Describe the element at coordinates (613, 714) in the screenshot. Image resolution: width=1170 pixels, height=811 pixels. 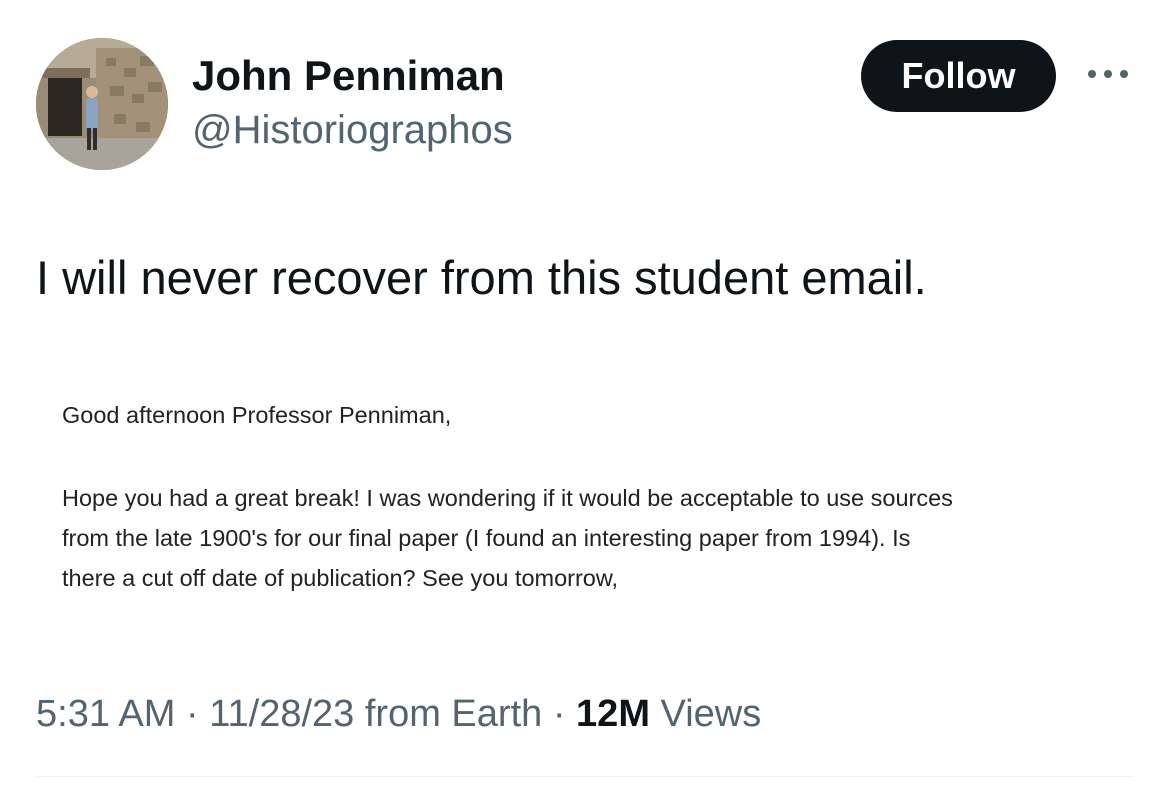
I see `views-count: 12M` at that location.